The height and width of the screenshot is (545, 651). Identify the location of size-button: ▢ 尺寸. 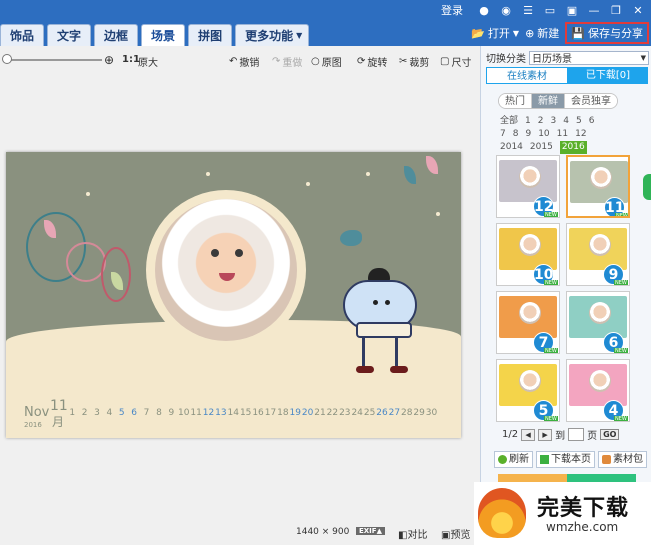
(455, 61).